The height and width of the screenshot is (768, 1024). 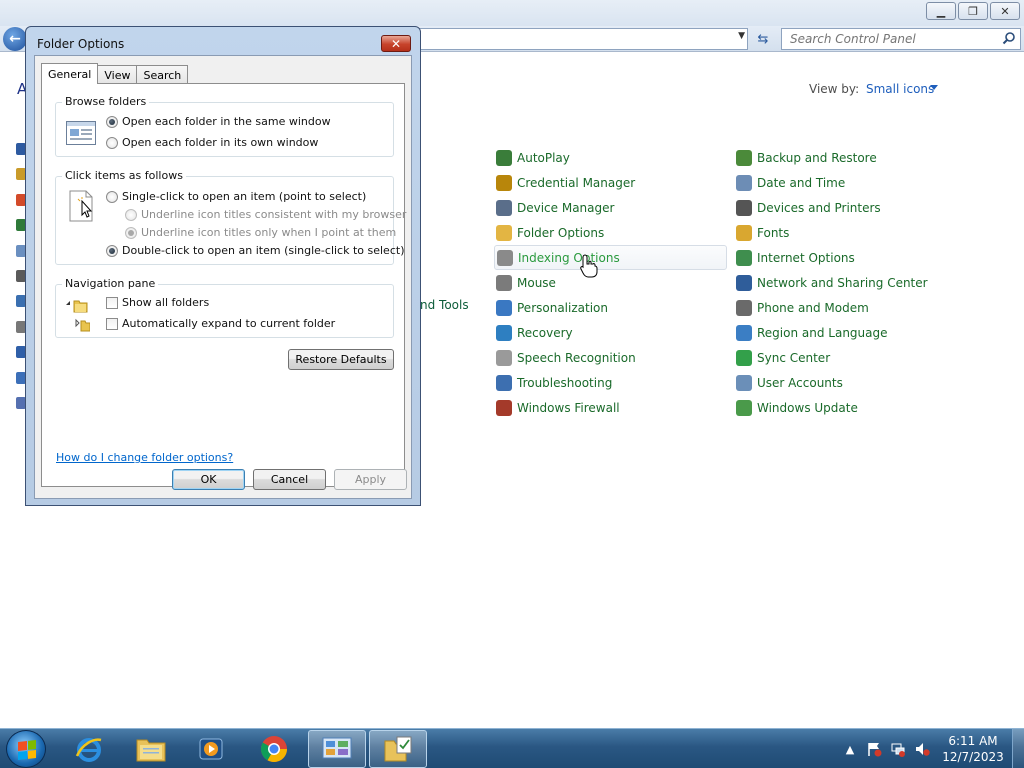 What do you see at coordinates (832, 382) in the screenshot?
I see `cp-item-user-accounts: User Accounts` at bounding box center [832, 382].